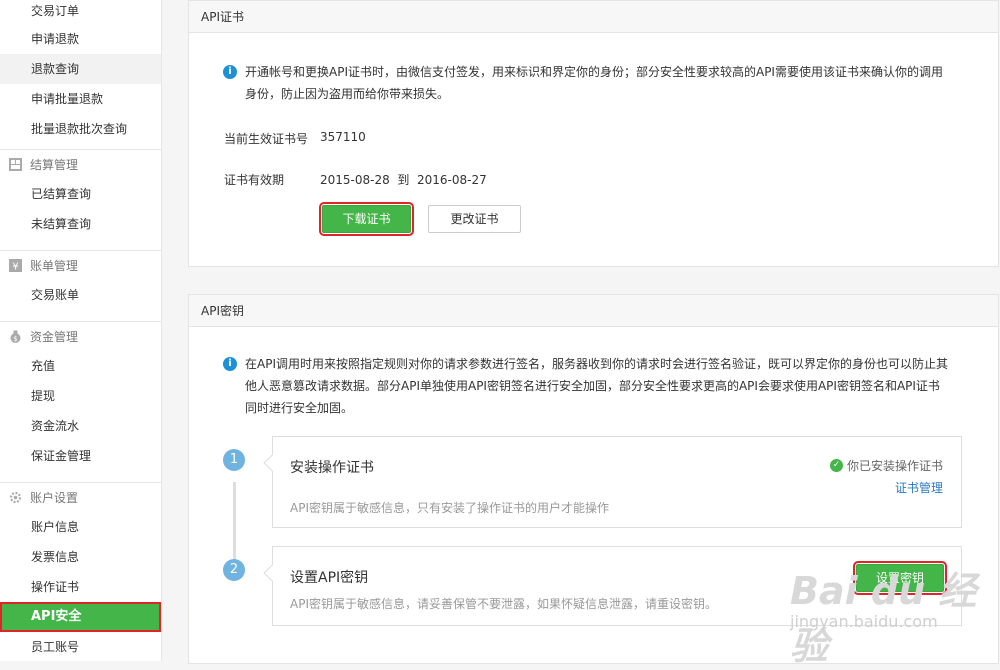 Image resolution: width=1000 pixels, height=670 pixels. What do you see at coordinates (80, 587) in the screenshot?
I see `sidebar-item-operation-cert: 操作证书` at bounding box center [80, 587].